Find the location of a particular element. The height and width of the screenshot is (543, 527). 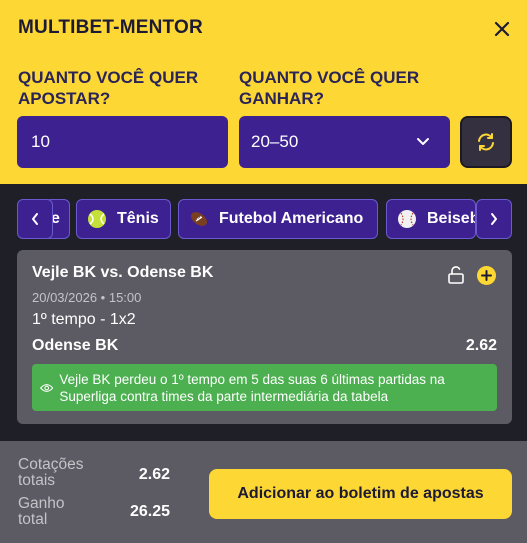

win-range-select: 20–50 is located at coordinates (344, 142).